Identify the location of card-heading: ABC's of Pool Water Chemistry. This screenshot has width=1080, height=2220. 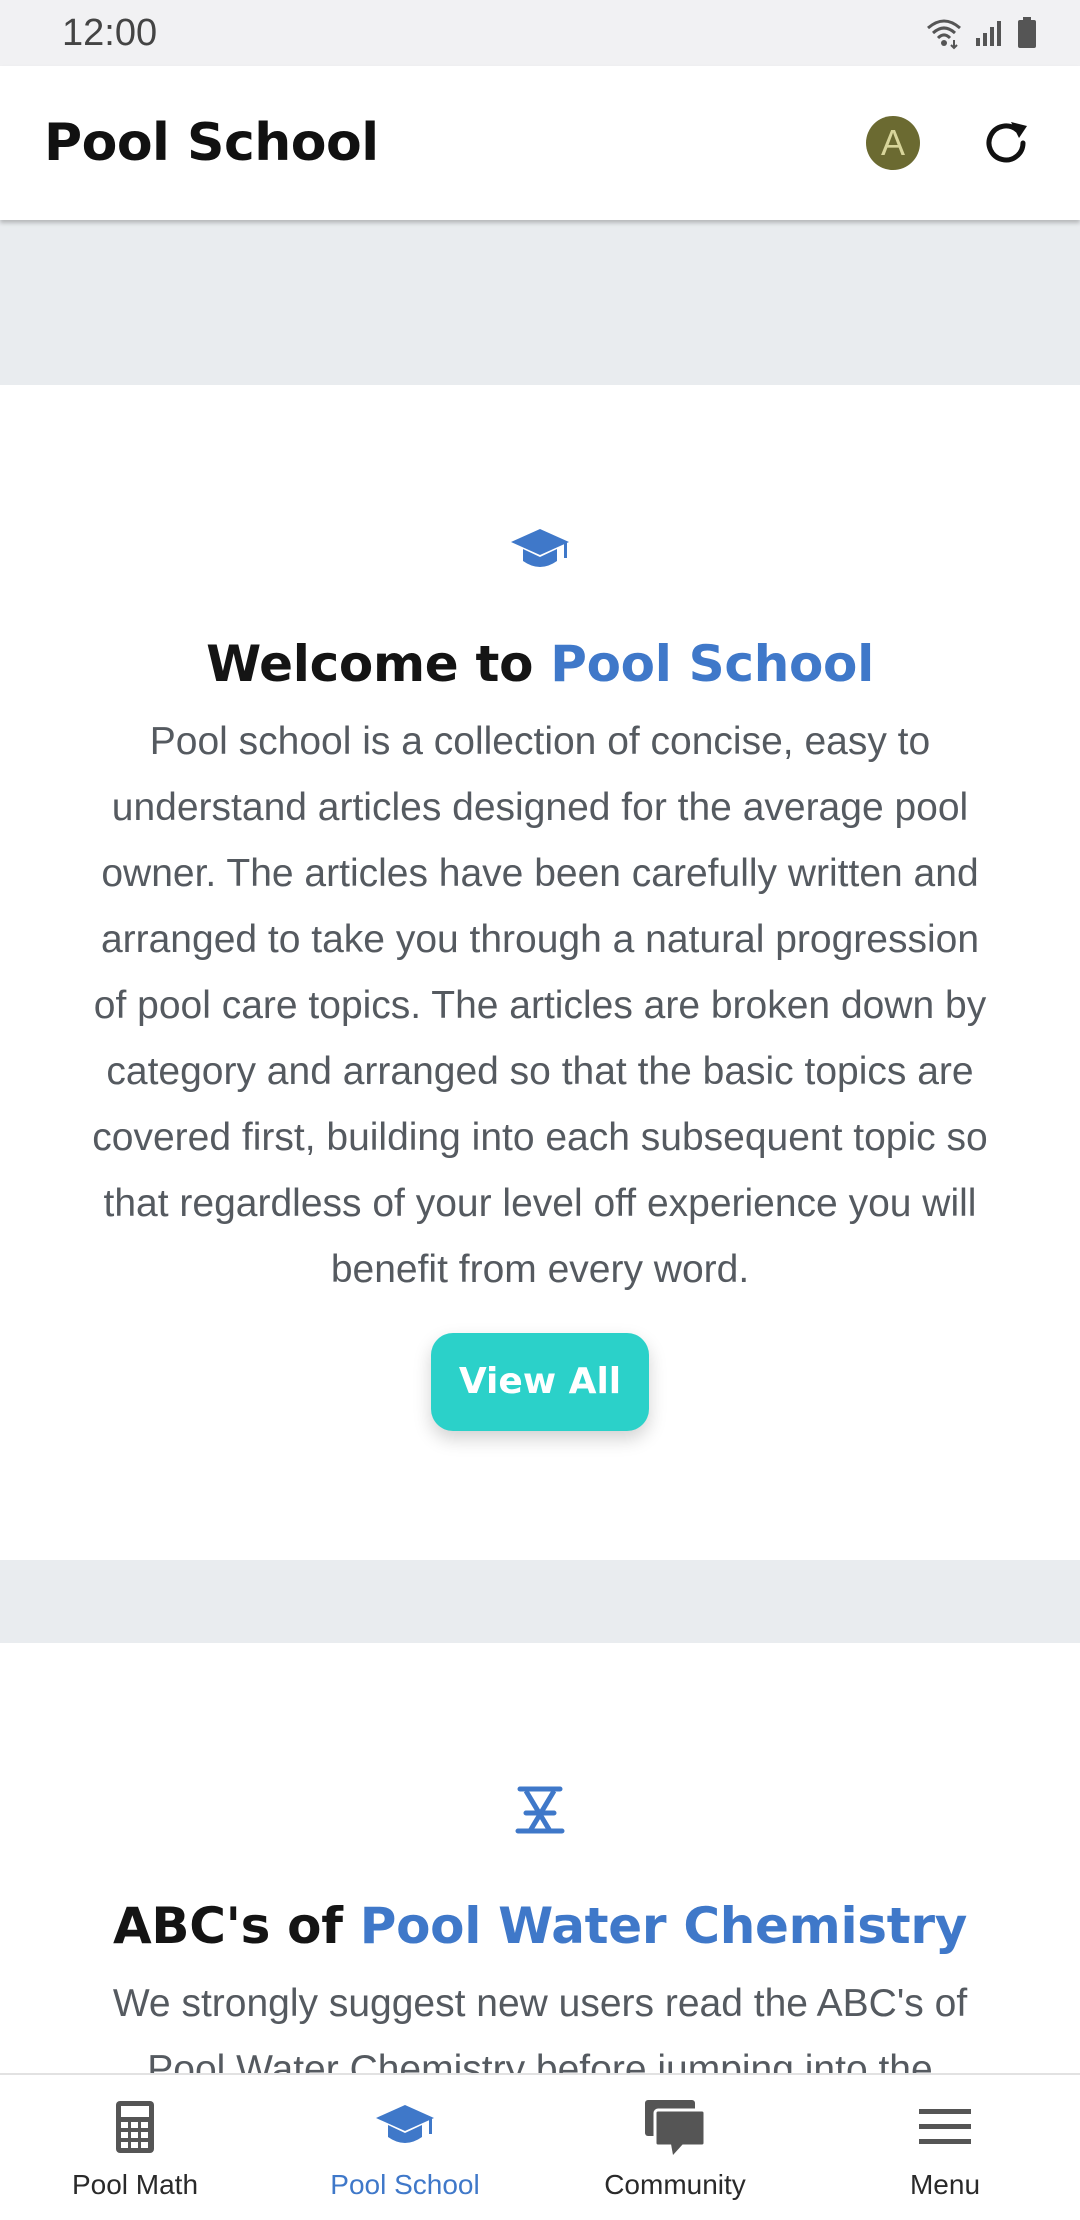
(540, 1926).